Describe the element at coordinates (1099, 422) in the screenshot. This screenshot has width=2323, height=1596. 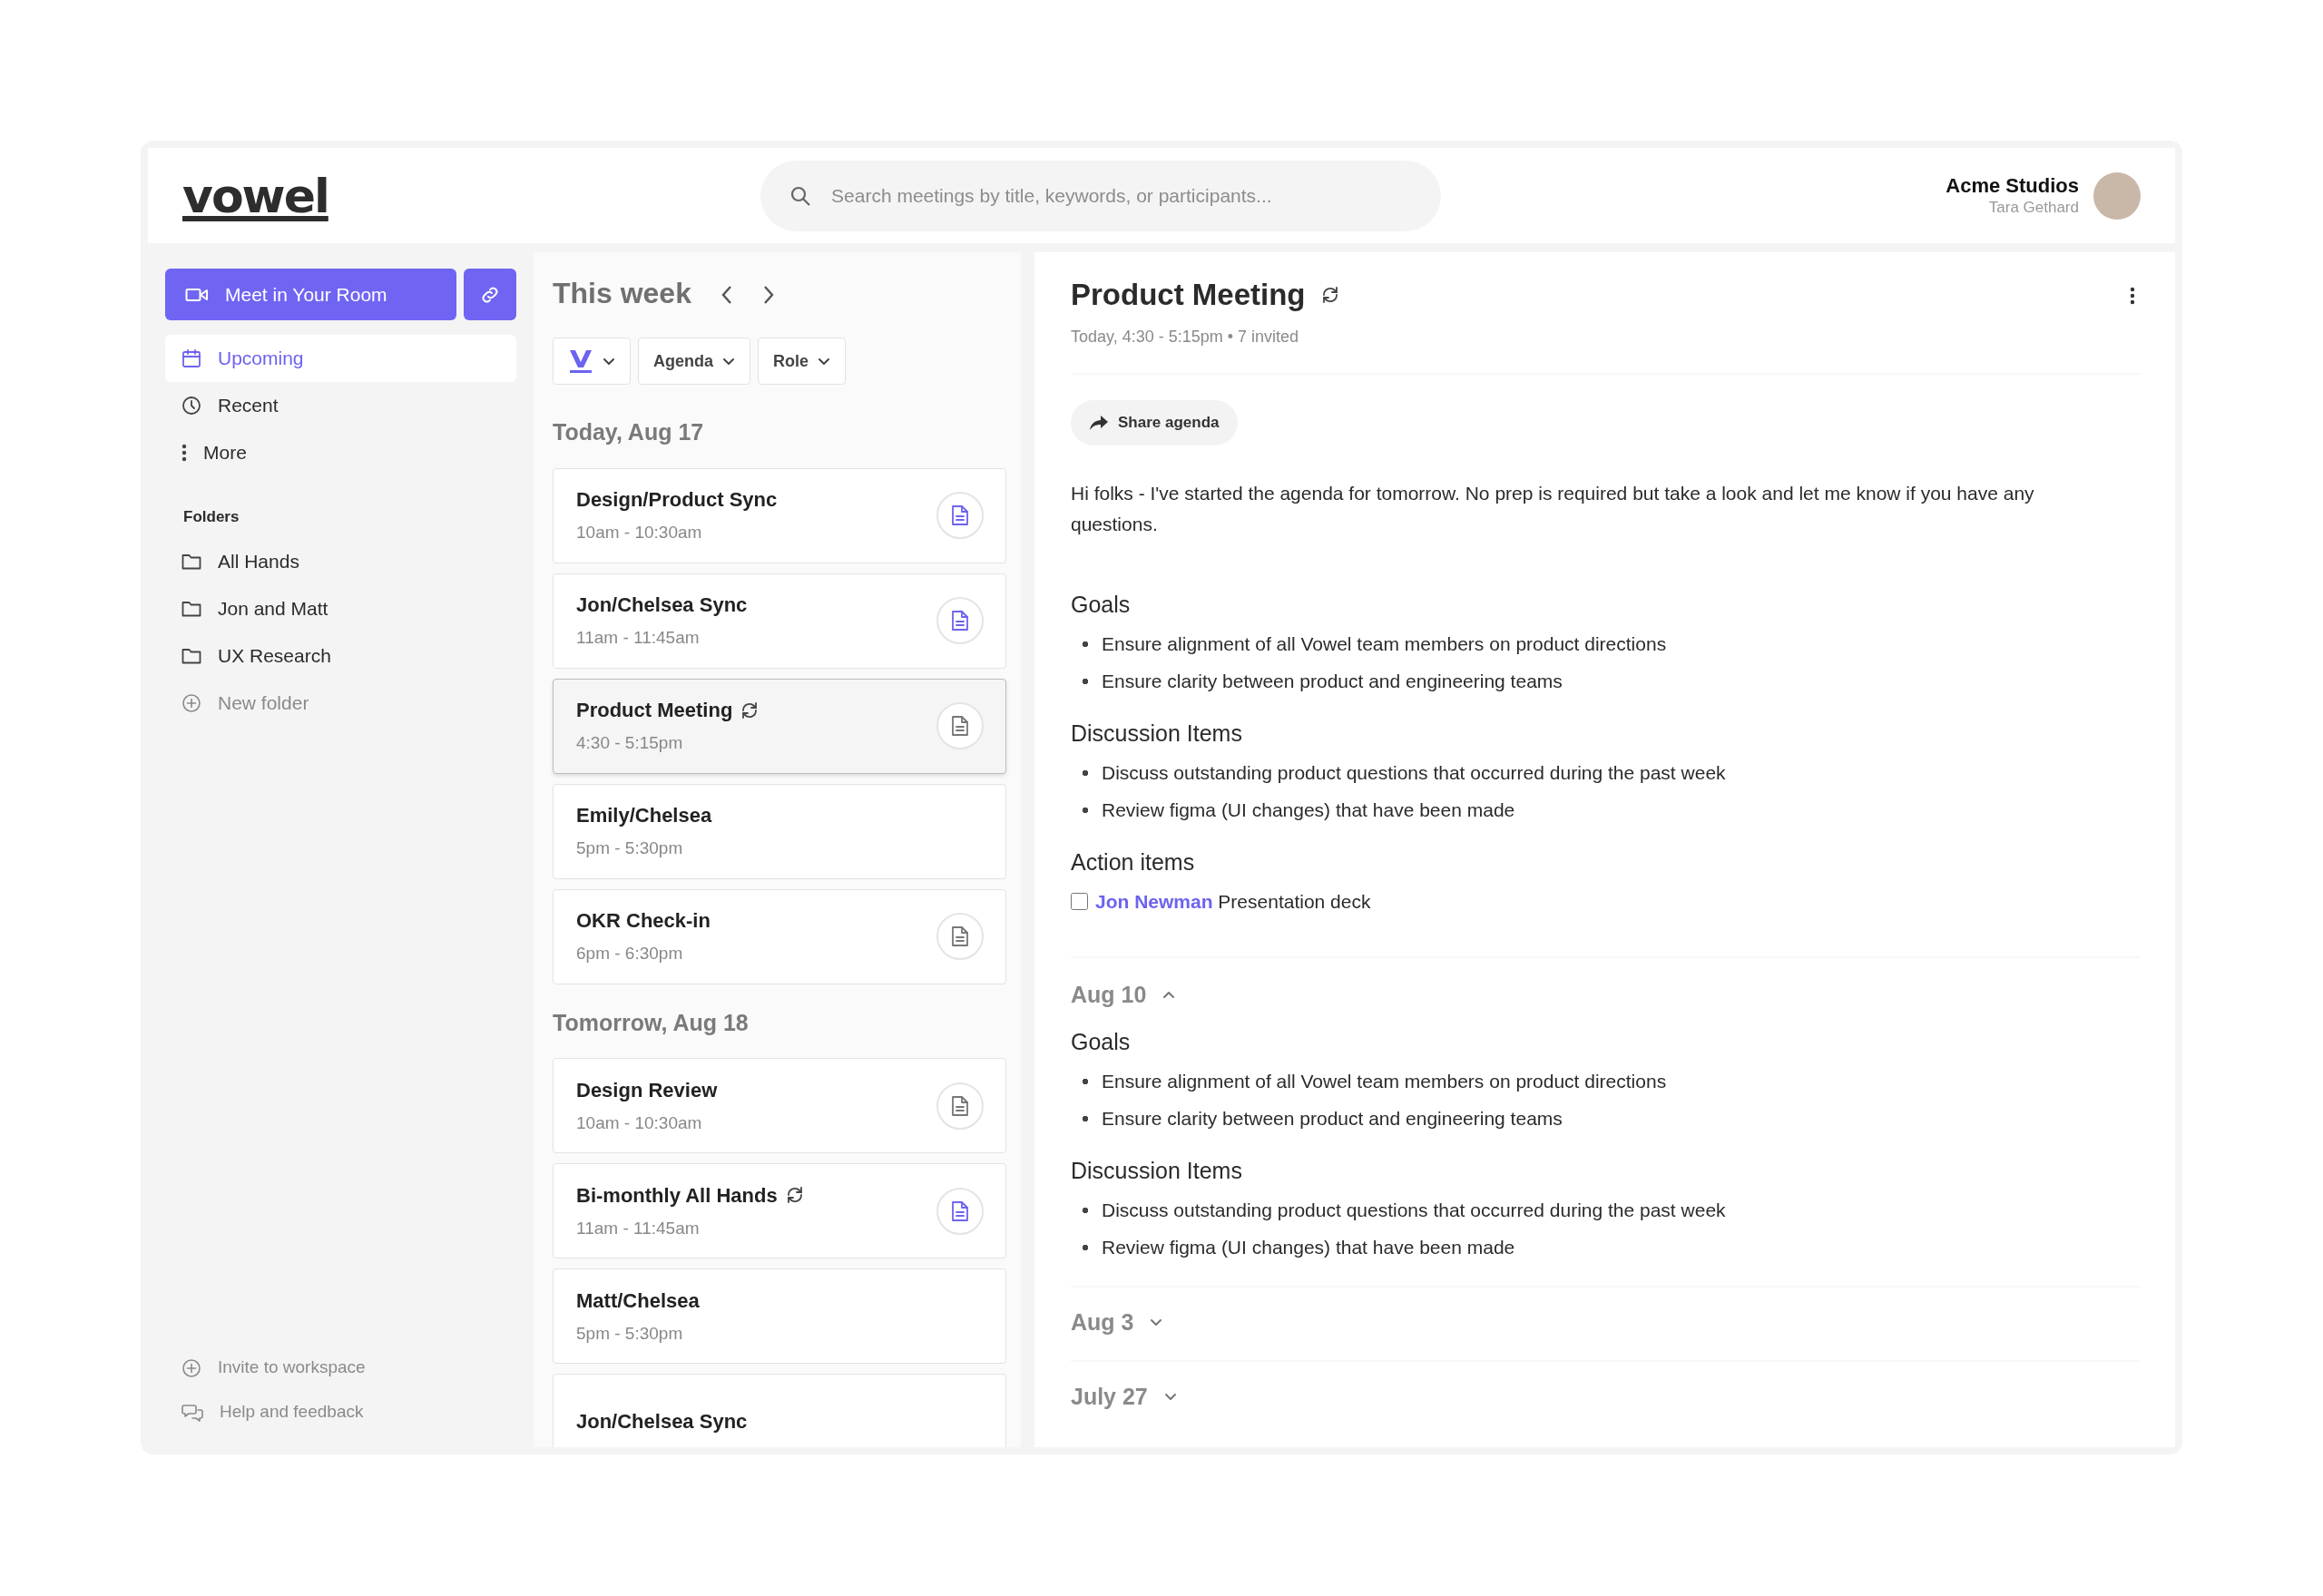
I see `share-arrow-icon` at that location.